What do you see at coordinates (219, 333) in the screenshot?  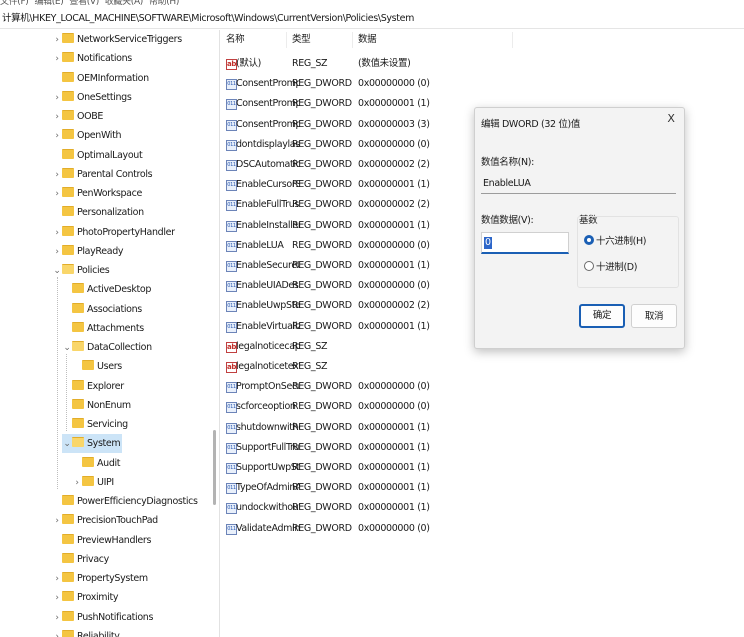 I see `pane-splitter` at bounding box center [219, 333].